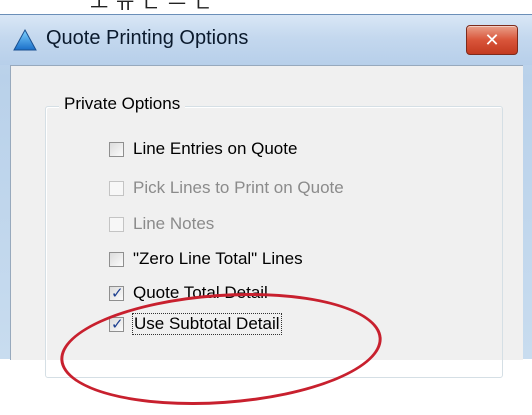  I want to click on option-quote-total-detail: ✓ Quote Total Detail, so click(188, 293).